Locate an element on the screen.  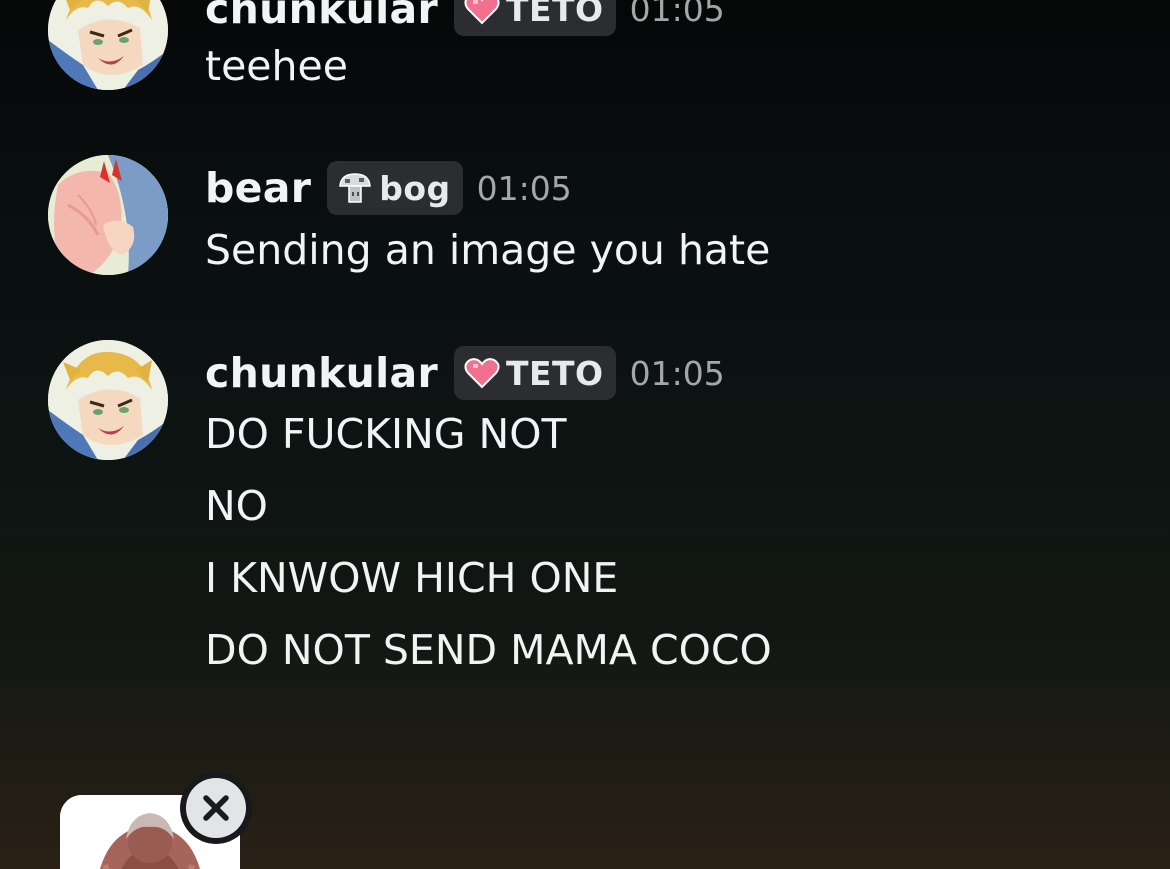
username: bear is located at coordinates (258, 188).